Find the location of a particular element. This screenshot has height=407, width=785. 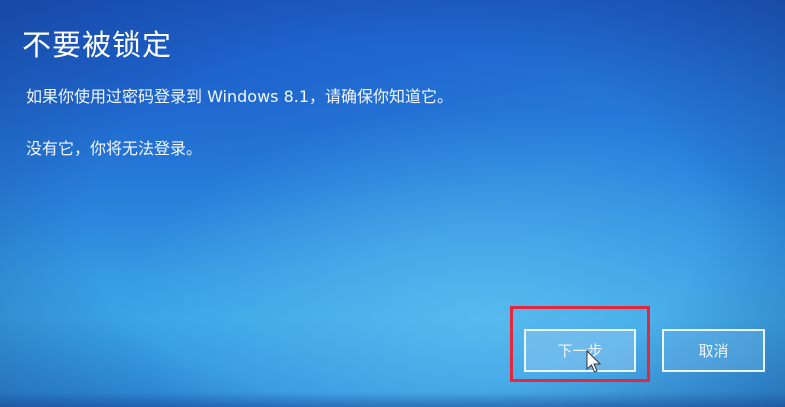

next-button-label: 下一步 is located at coordinates (580, 351).